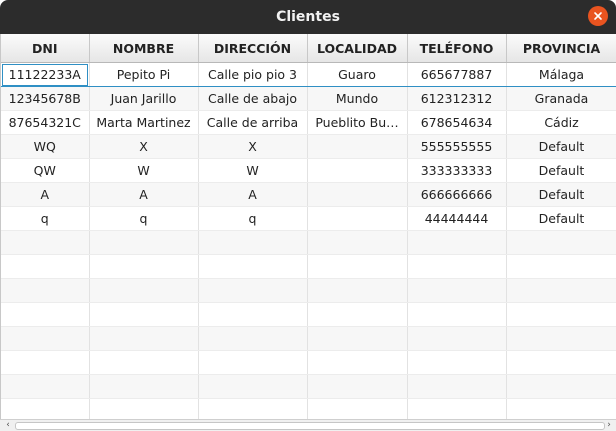  What do you see at coordinates (144, 122) in the screenshot?
I see `table-cell: Marta Martinez` at bounding box center [144, 122].